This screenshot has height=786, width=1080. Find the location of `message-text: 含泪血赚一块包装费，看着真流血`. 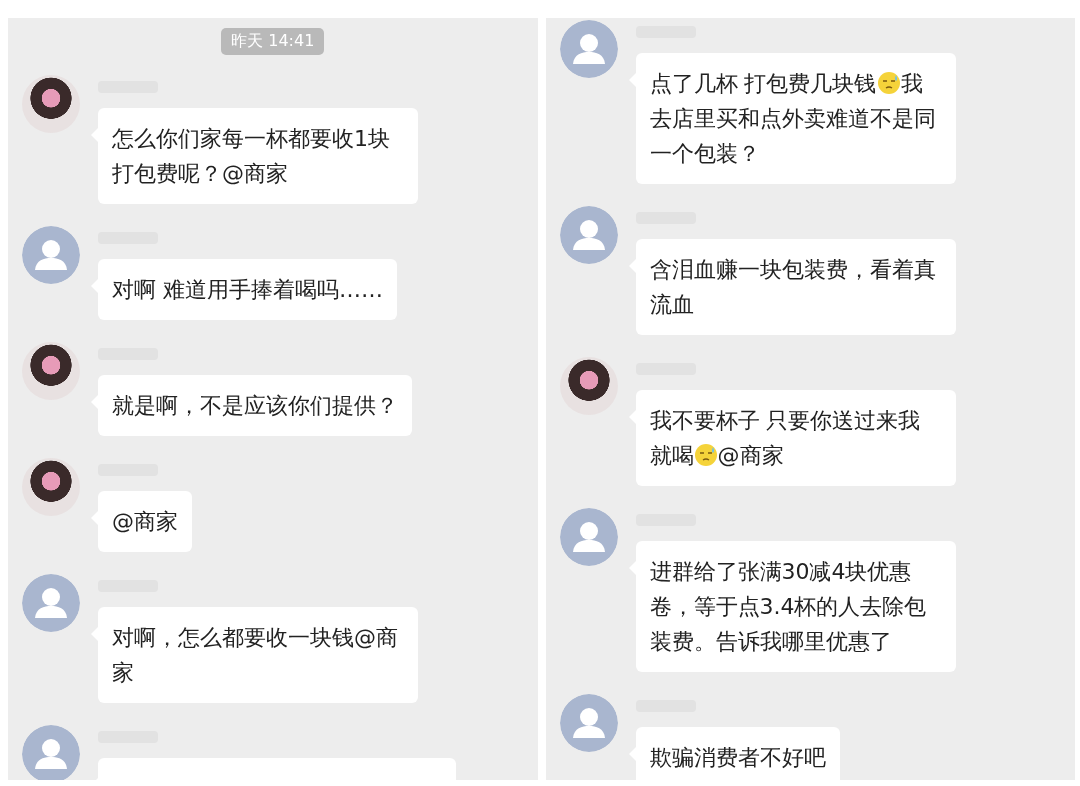

message-text: 含泪血赚一块包装费，看着真流血 is located at coordinates (793, 287).